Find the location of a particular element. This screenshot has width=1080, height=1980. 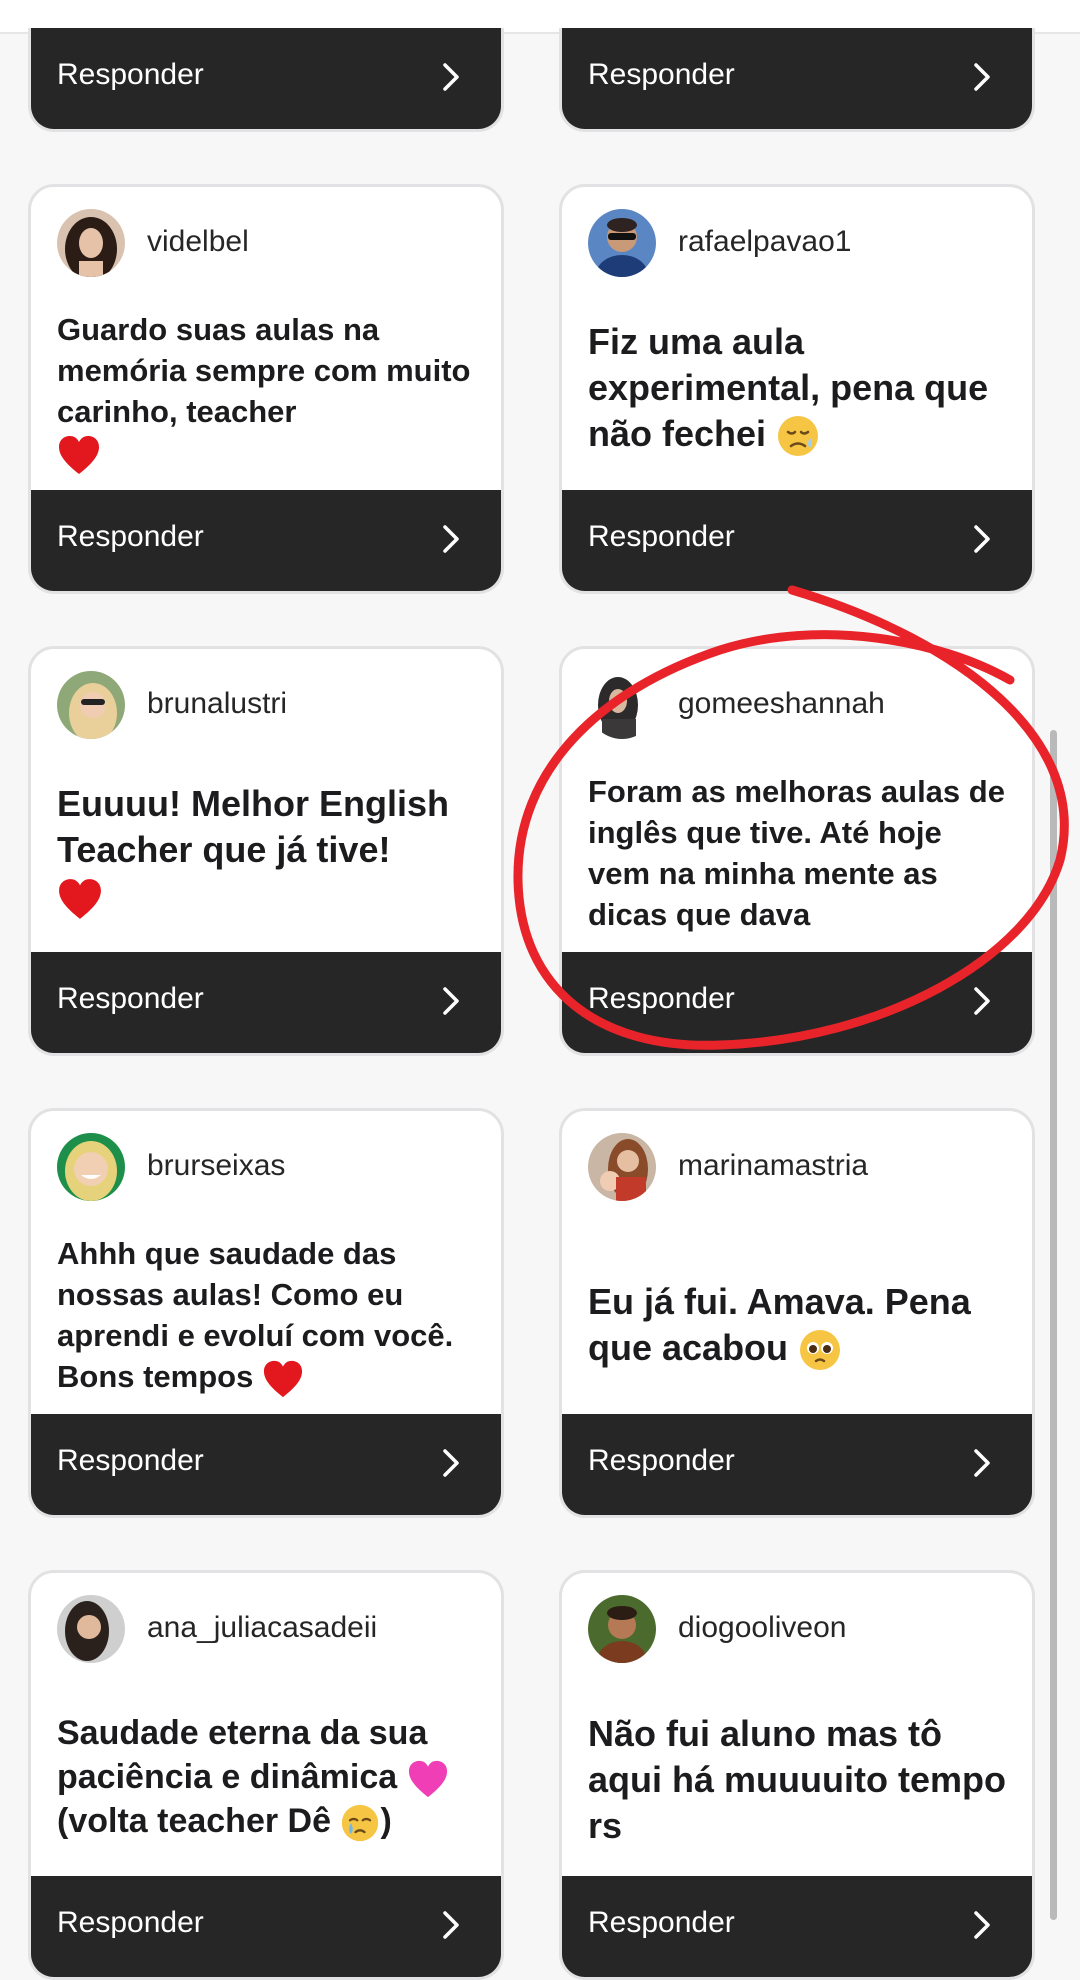

card-header: marinamastria is located at coordinates (797, 1175).